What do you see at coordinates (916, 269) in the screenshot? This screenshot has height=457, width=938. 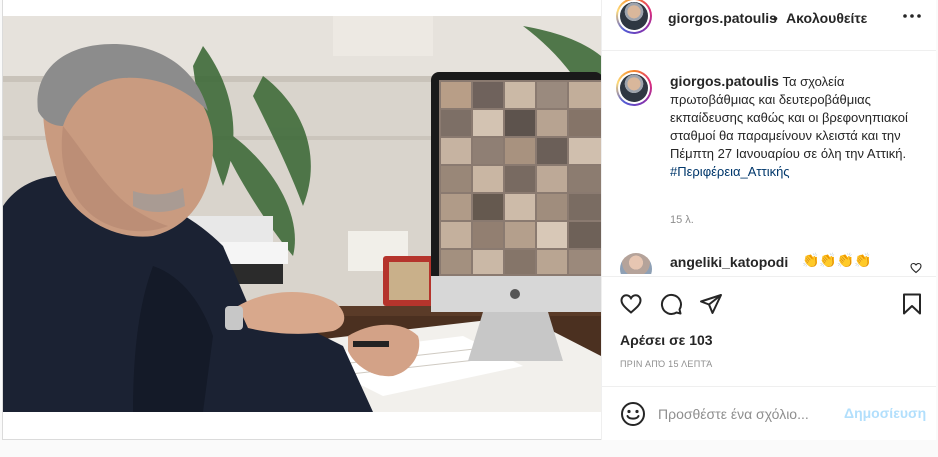 I see `comment-like-icon` at bounding box center [916, 269].